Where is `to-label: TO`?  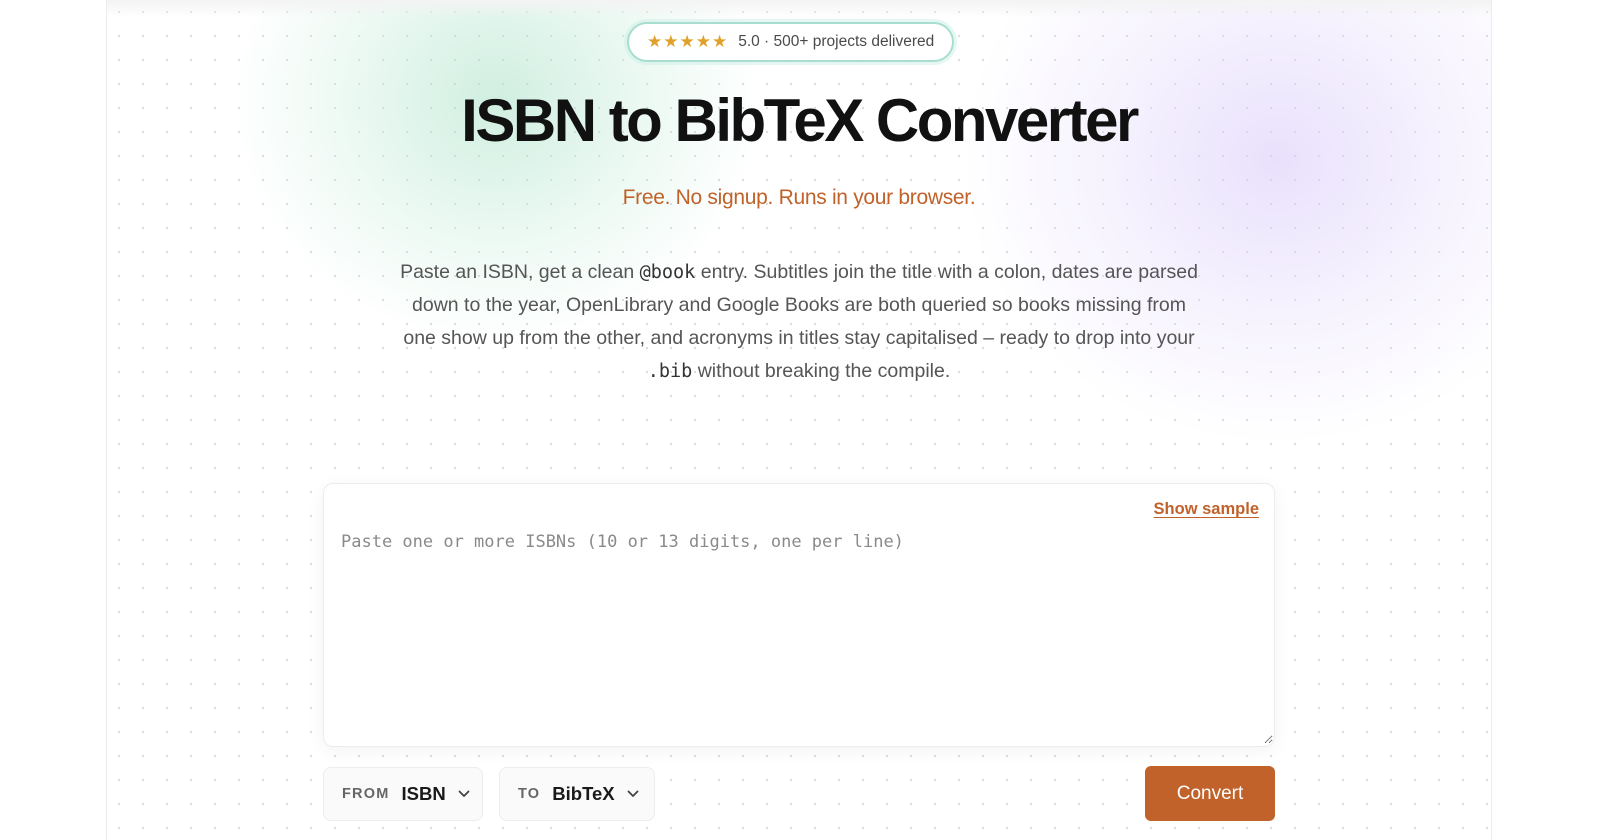
to-label: TO is located at coordinates (529, 794).